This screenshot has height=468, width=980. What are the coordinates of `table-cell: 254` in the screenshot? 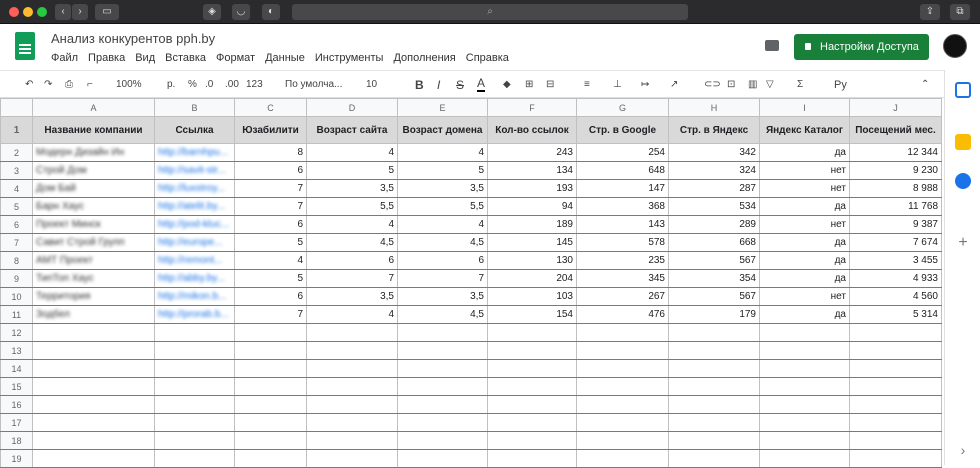 It's located at (622, 152).